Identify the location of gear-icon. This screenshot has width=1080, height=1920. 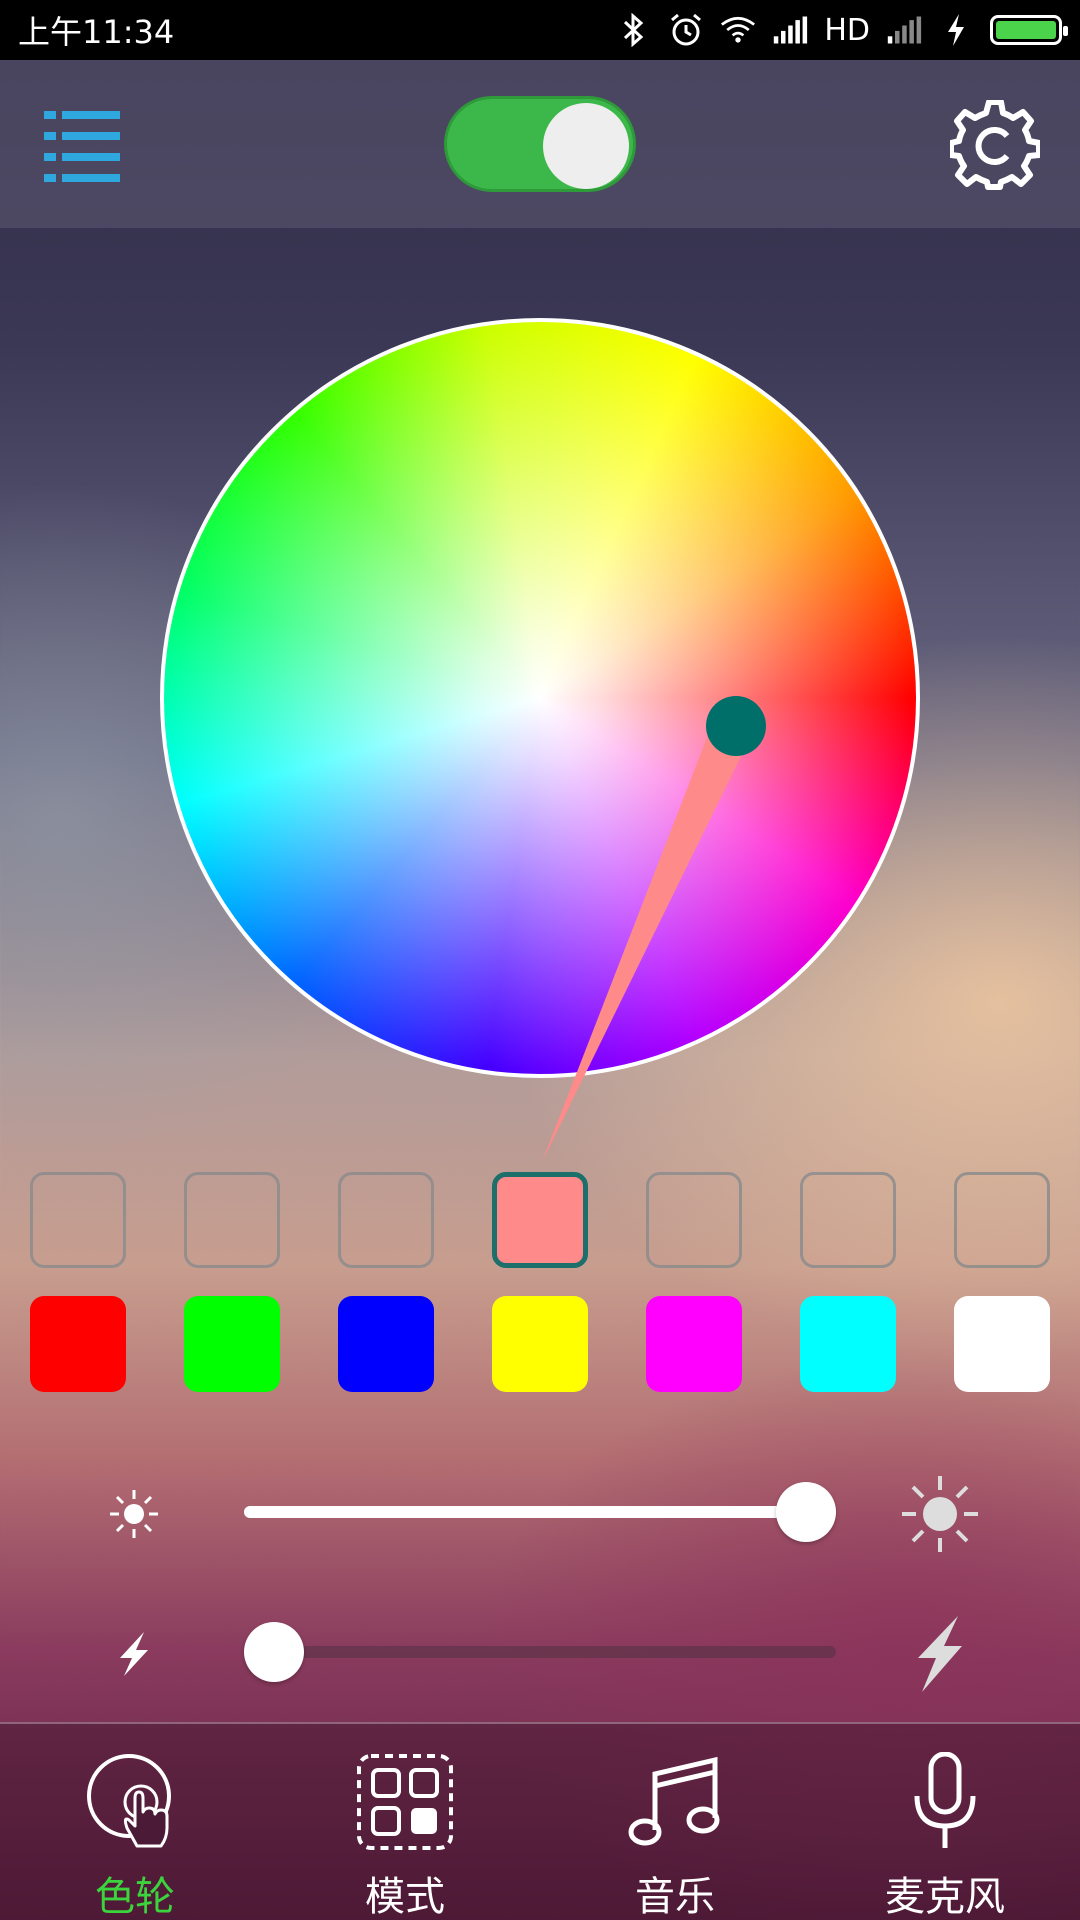
(995, 144).